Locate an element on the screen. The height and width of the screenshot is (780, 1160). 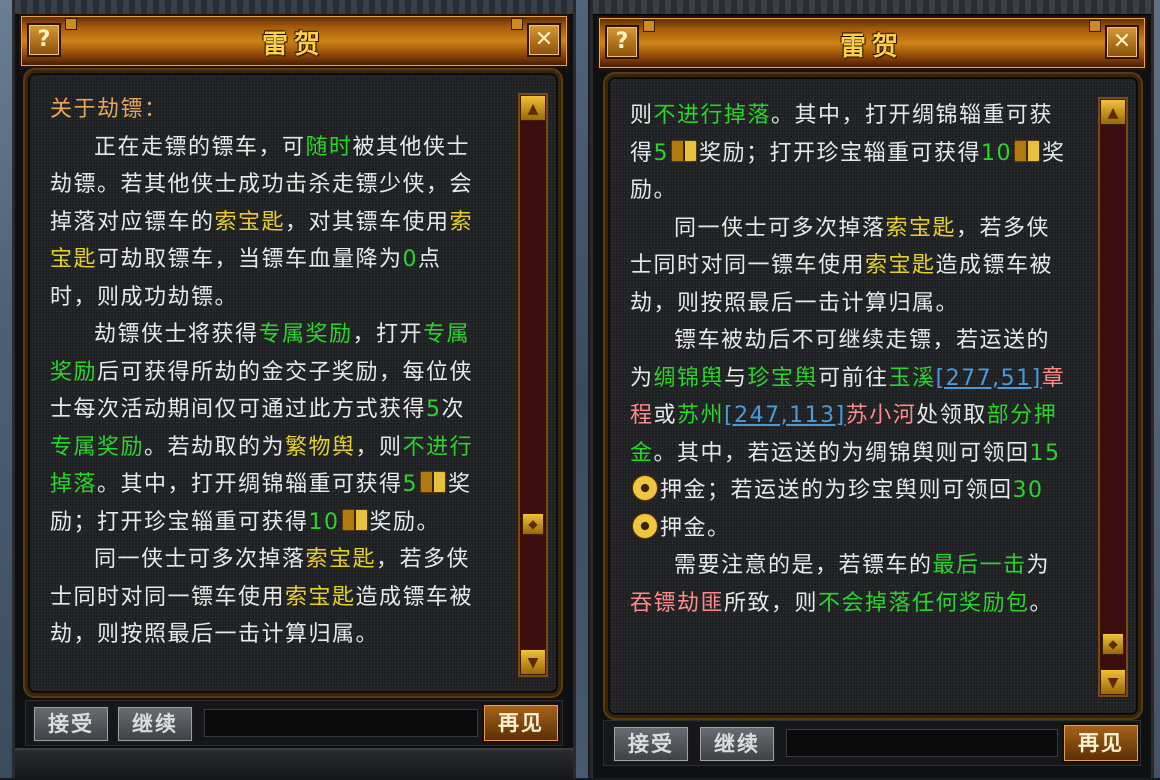
highlight-text: 吞镖劫匪 is located at coordinates (677, 603).